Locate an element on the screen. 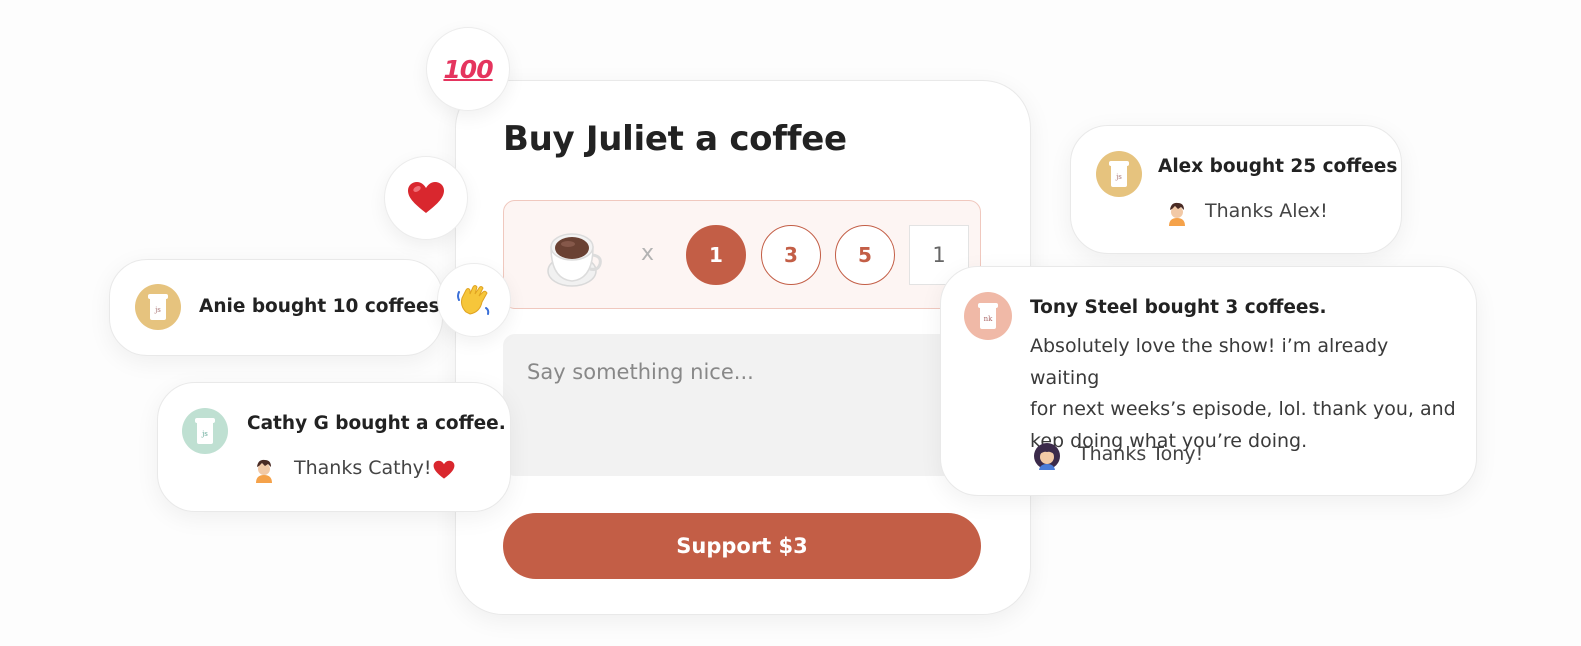 The height and width of the screenshot is (646, 1581). support-button: Support $3 is located at coordinates (742, 546).